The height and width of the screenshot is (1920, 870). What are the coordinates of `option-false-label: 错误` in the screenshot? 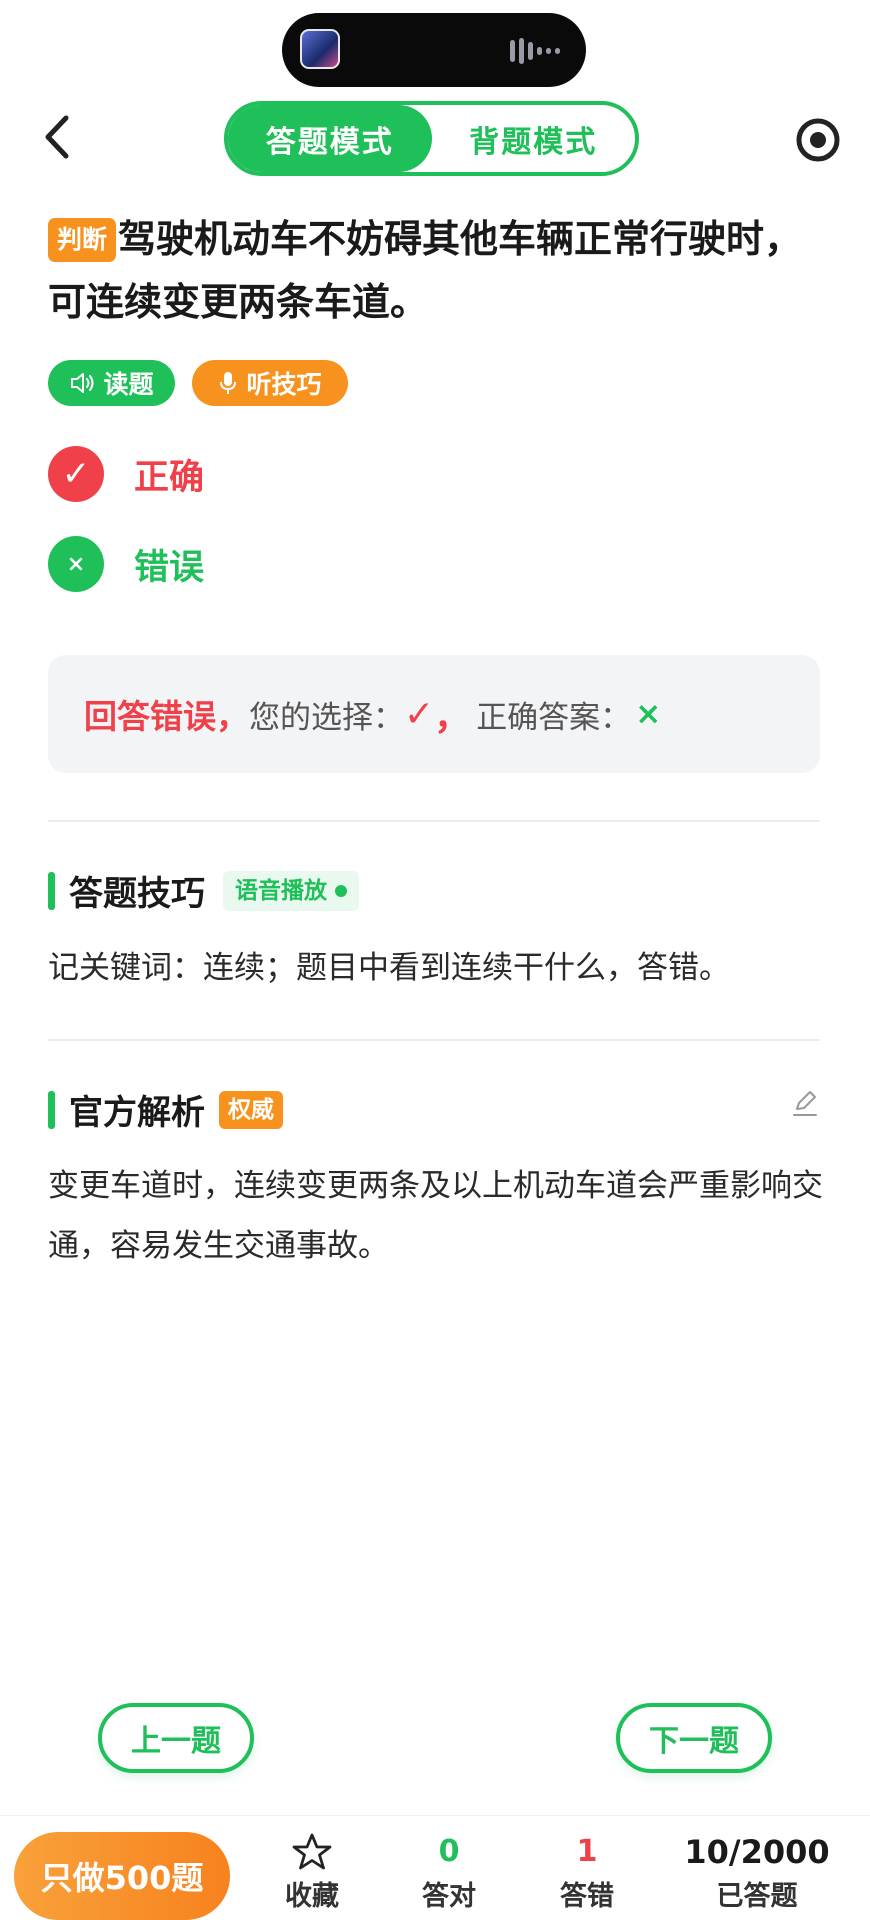 It's located at (169, 567).